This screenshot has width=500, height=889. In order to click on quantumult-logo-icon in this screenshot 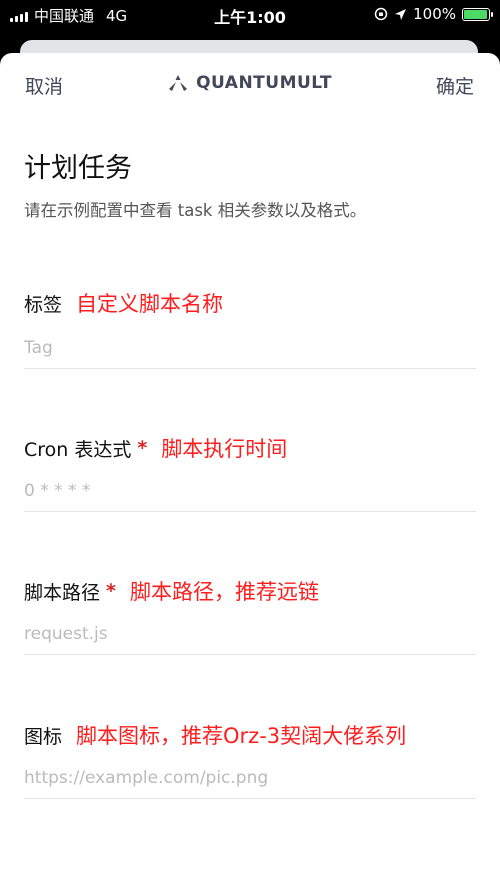, I will do `click(178, 83)`.